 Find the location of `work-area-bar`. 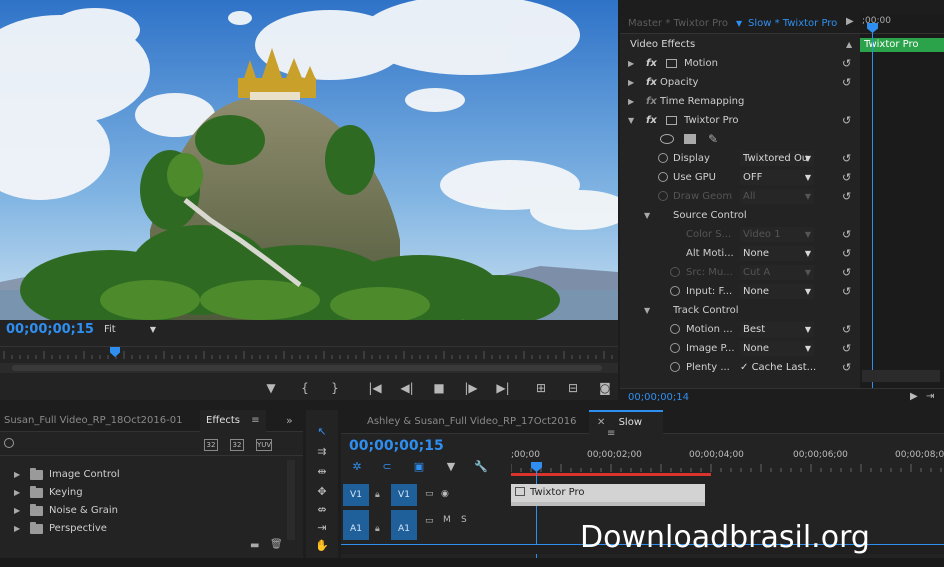

work-area-bar is located at coordinates (611, 474).